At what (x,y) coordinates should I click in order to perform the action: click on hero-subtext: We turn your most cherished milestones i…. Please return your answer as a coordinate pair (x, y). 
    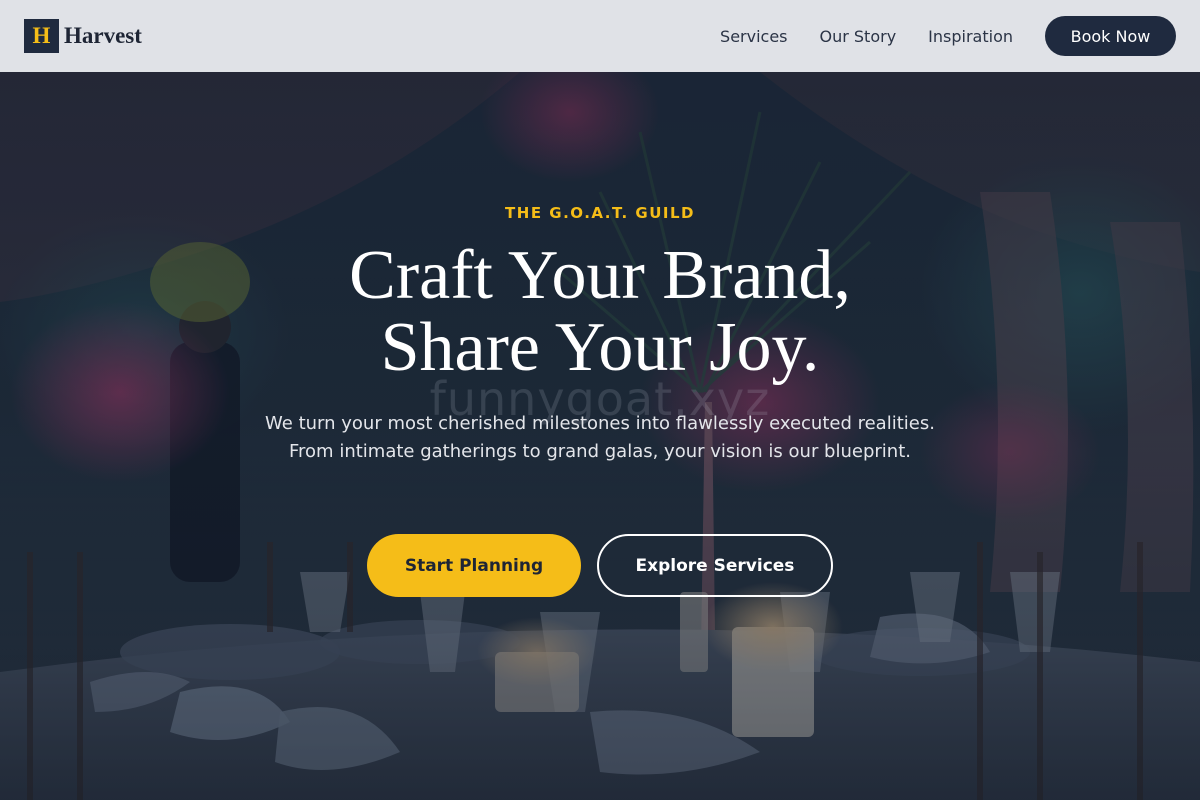
    Looking at the image, I should click on (600, 437).